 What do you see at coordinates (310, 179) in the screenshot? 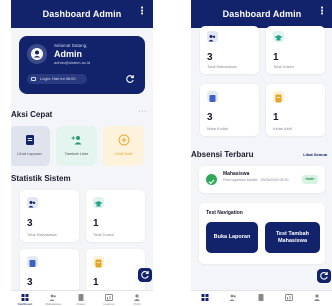
I see `status-badge: Hadir` at bounding box center [310, 179].